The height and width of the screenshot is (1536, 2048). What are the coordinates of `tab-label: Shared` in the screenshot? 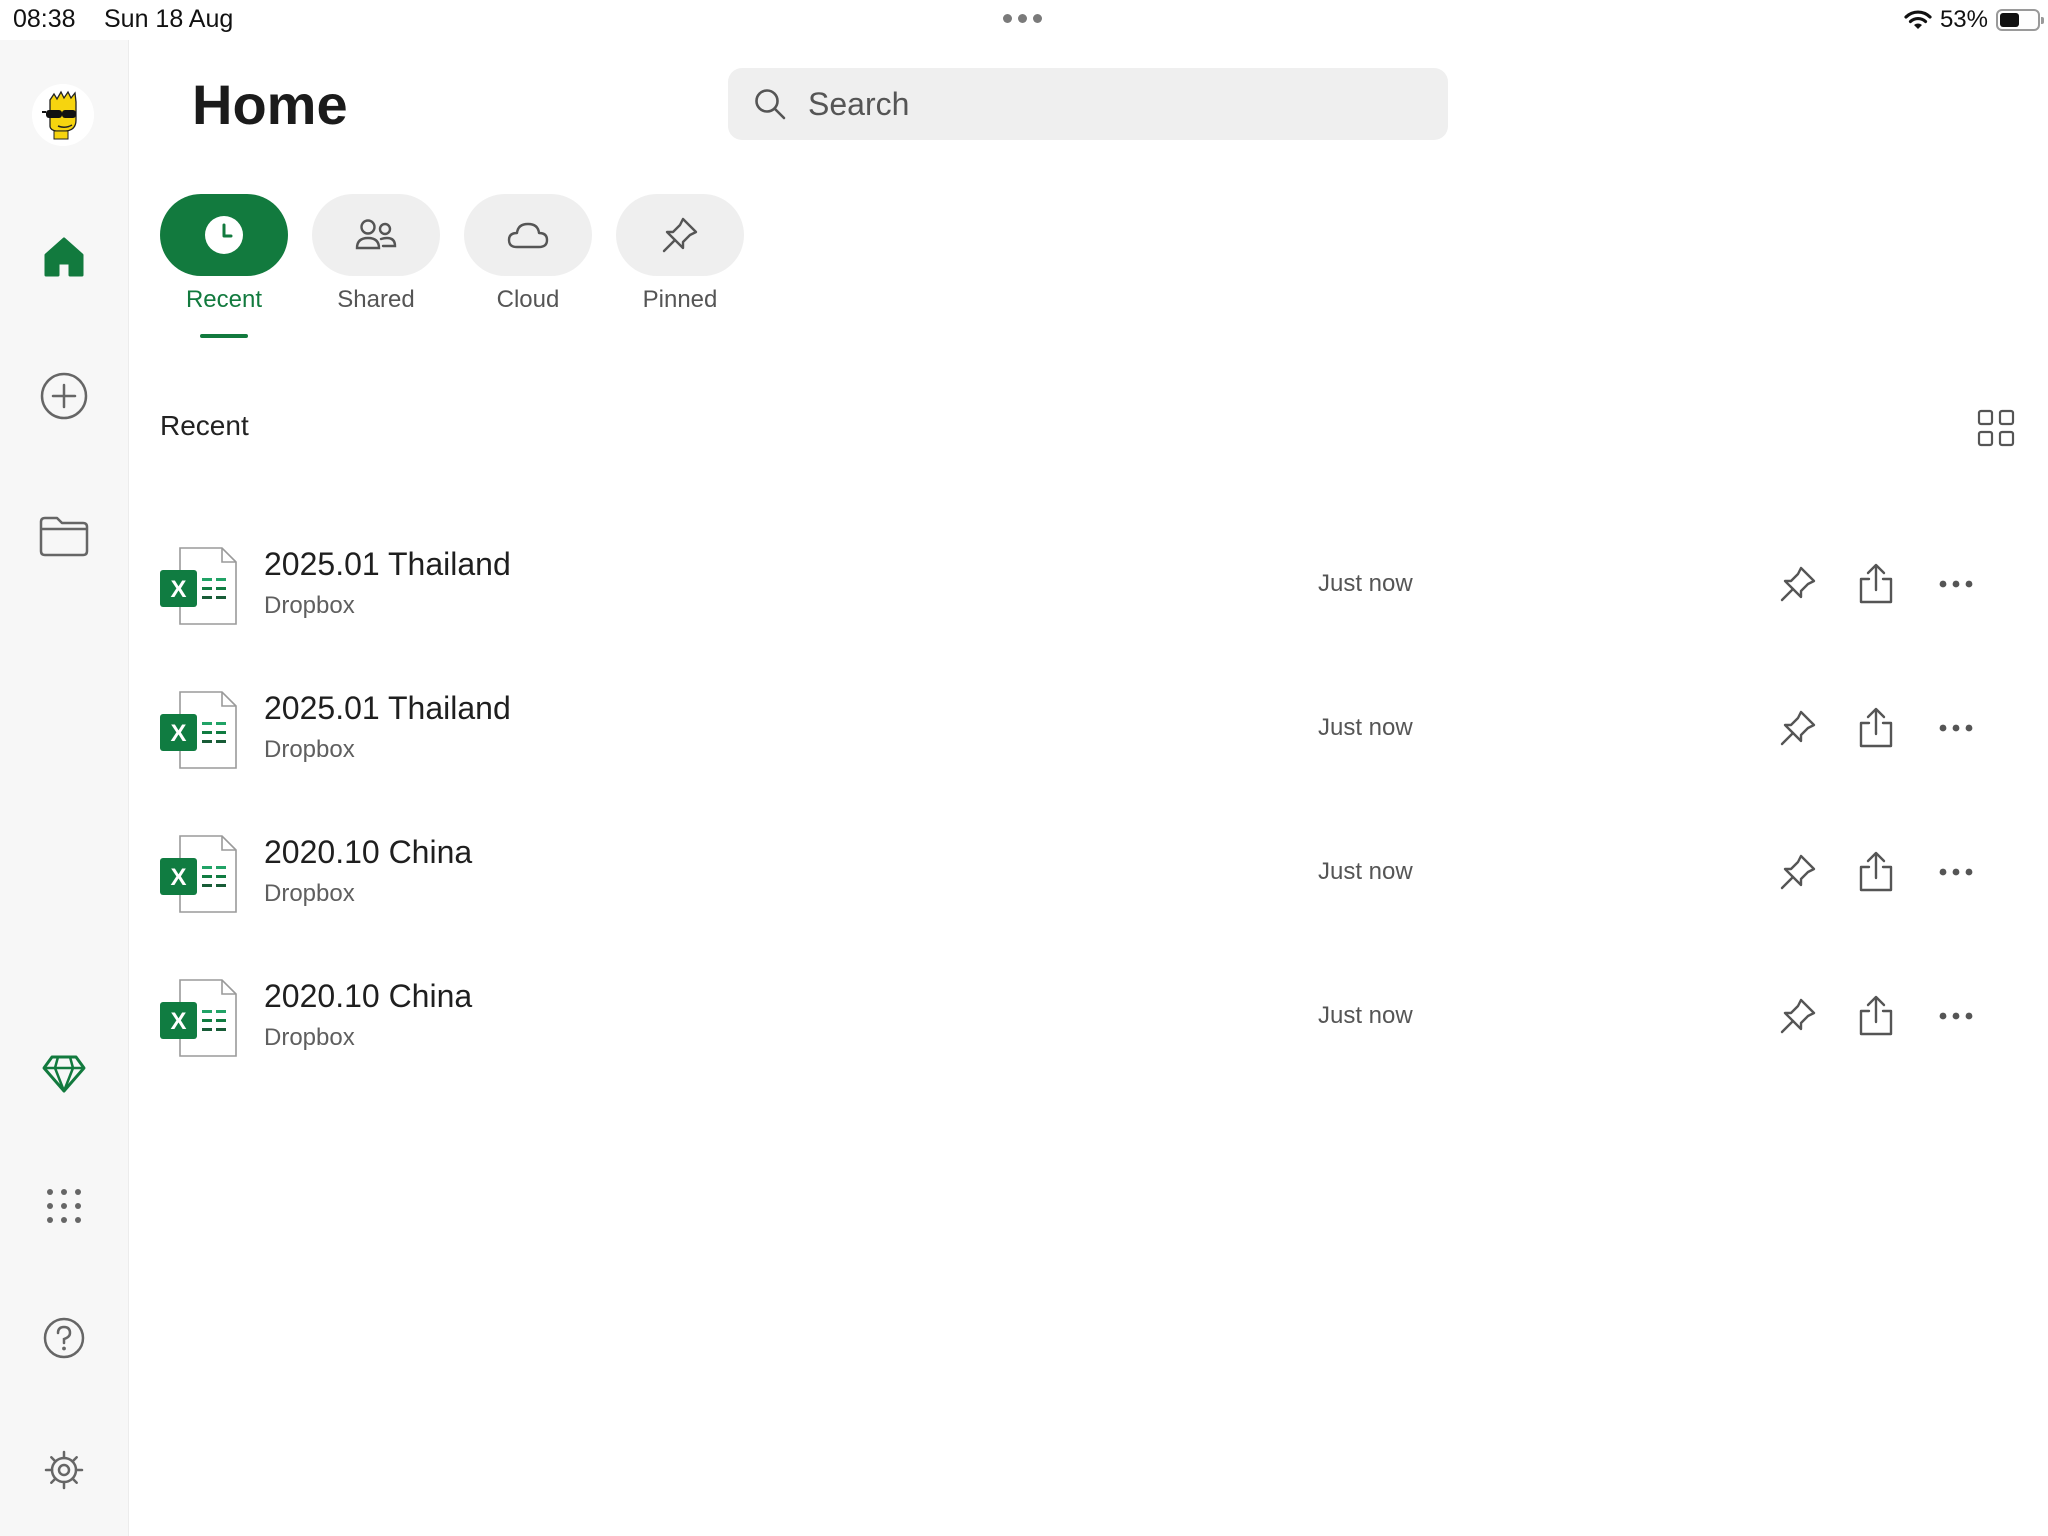 It's located at (376, 299).